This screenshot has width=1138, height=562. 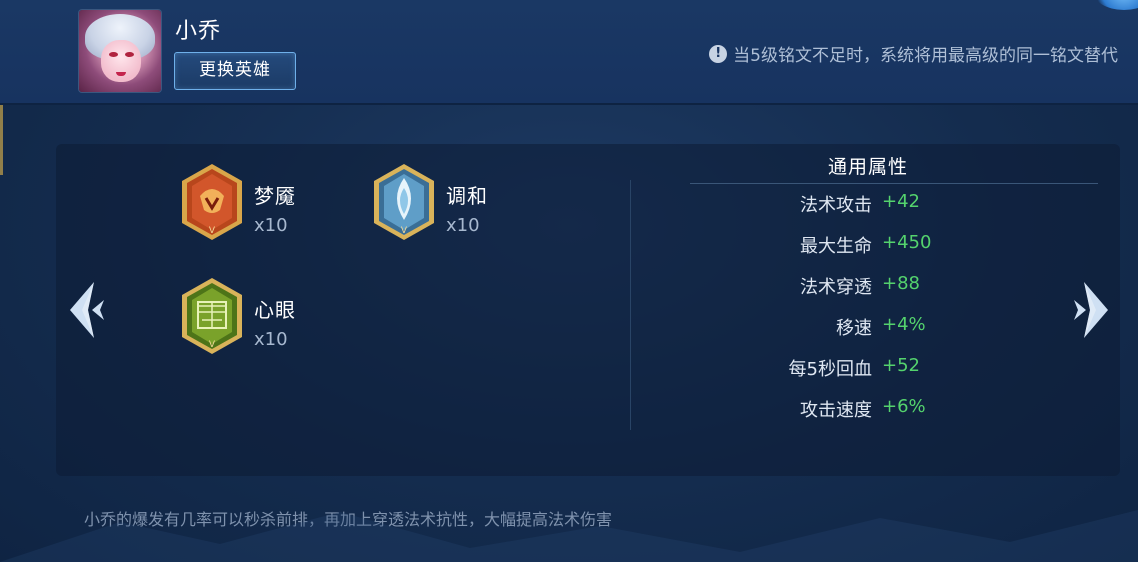 I want to click on change-hero-button: 更换英雄, so click(x=235, y=71).